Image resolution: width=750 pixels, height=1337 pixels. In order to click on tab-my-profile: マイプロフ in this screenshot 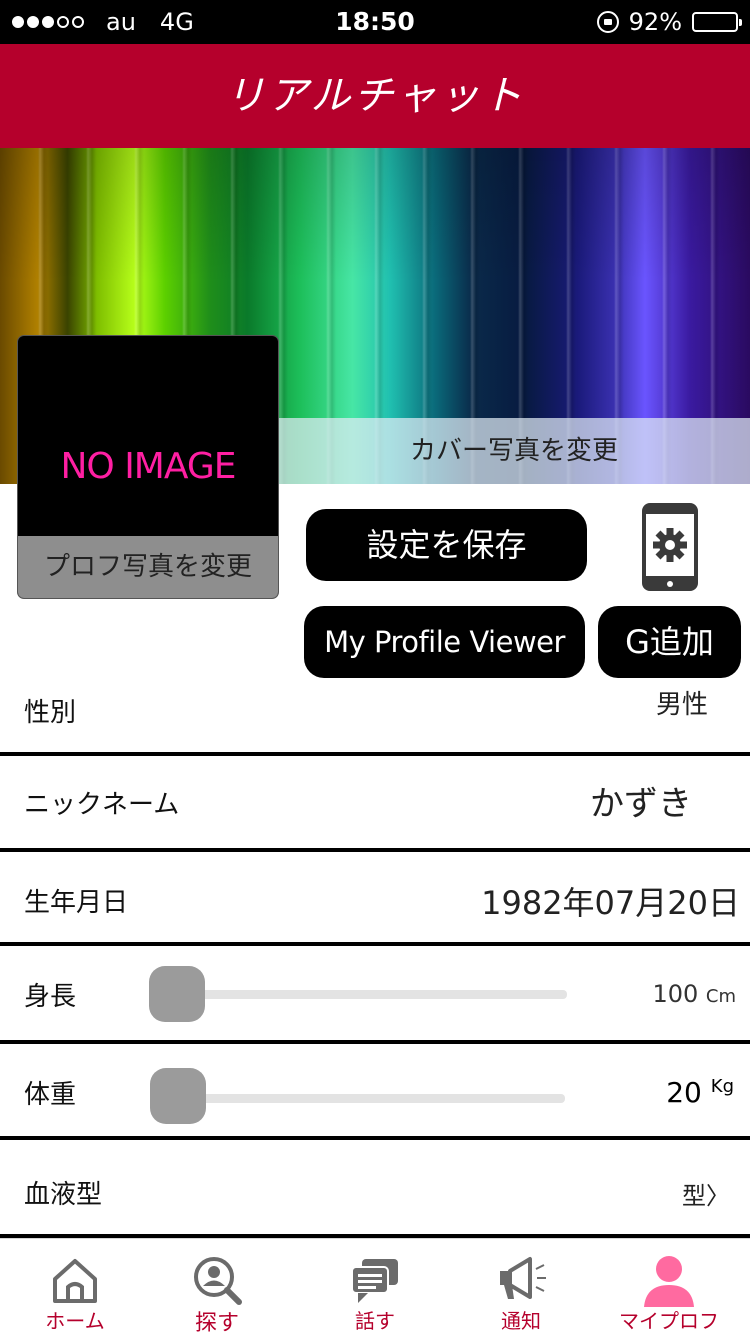, I will do `click(669, 1287)`.